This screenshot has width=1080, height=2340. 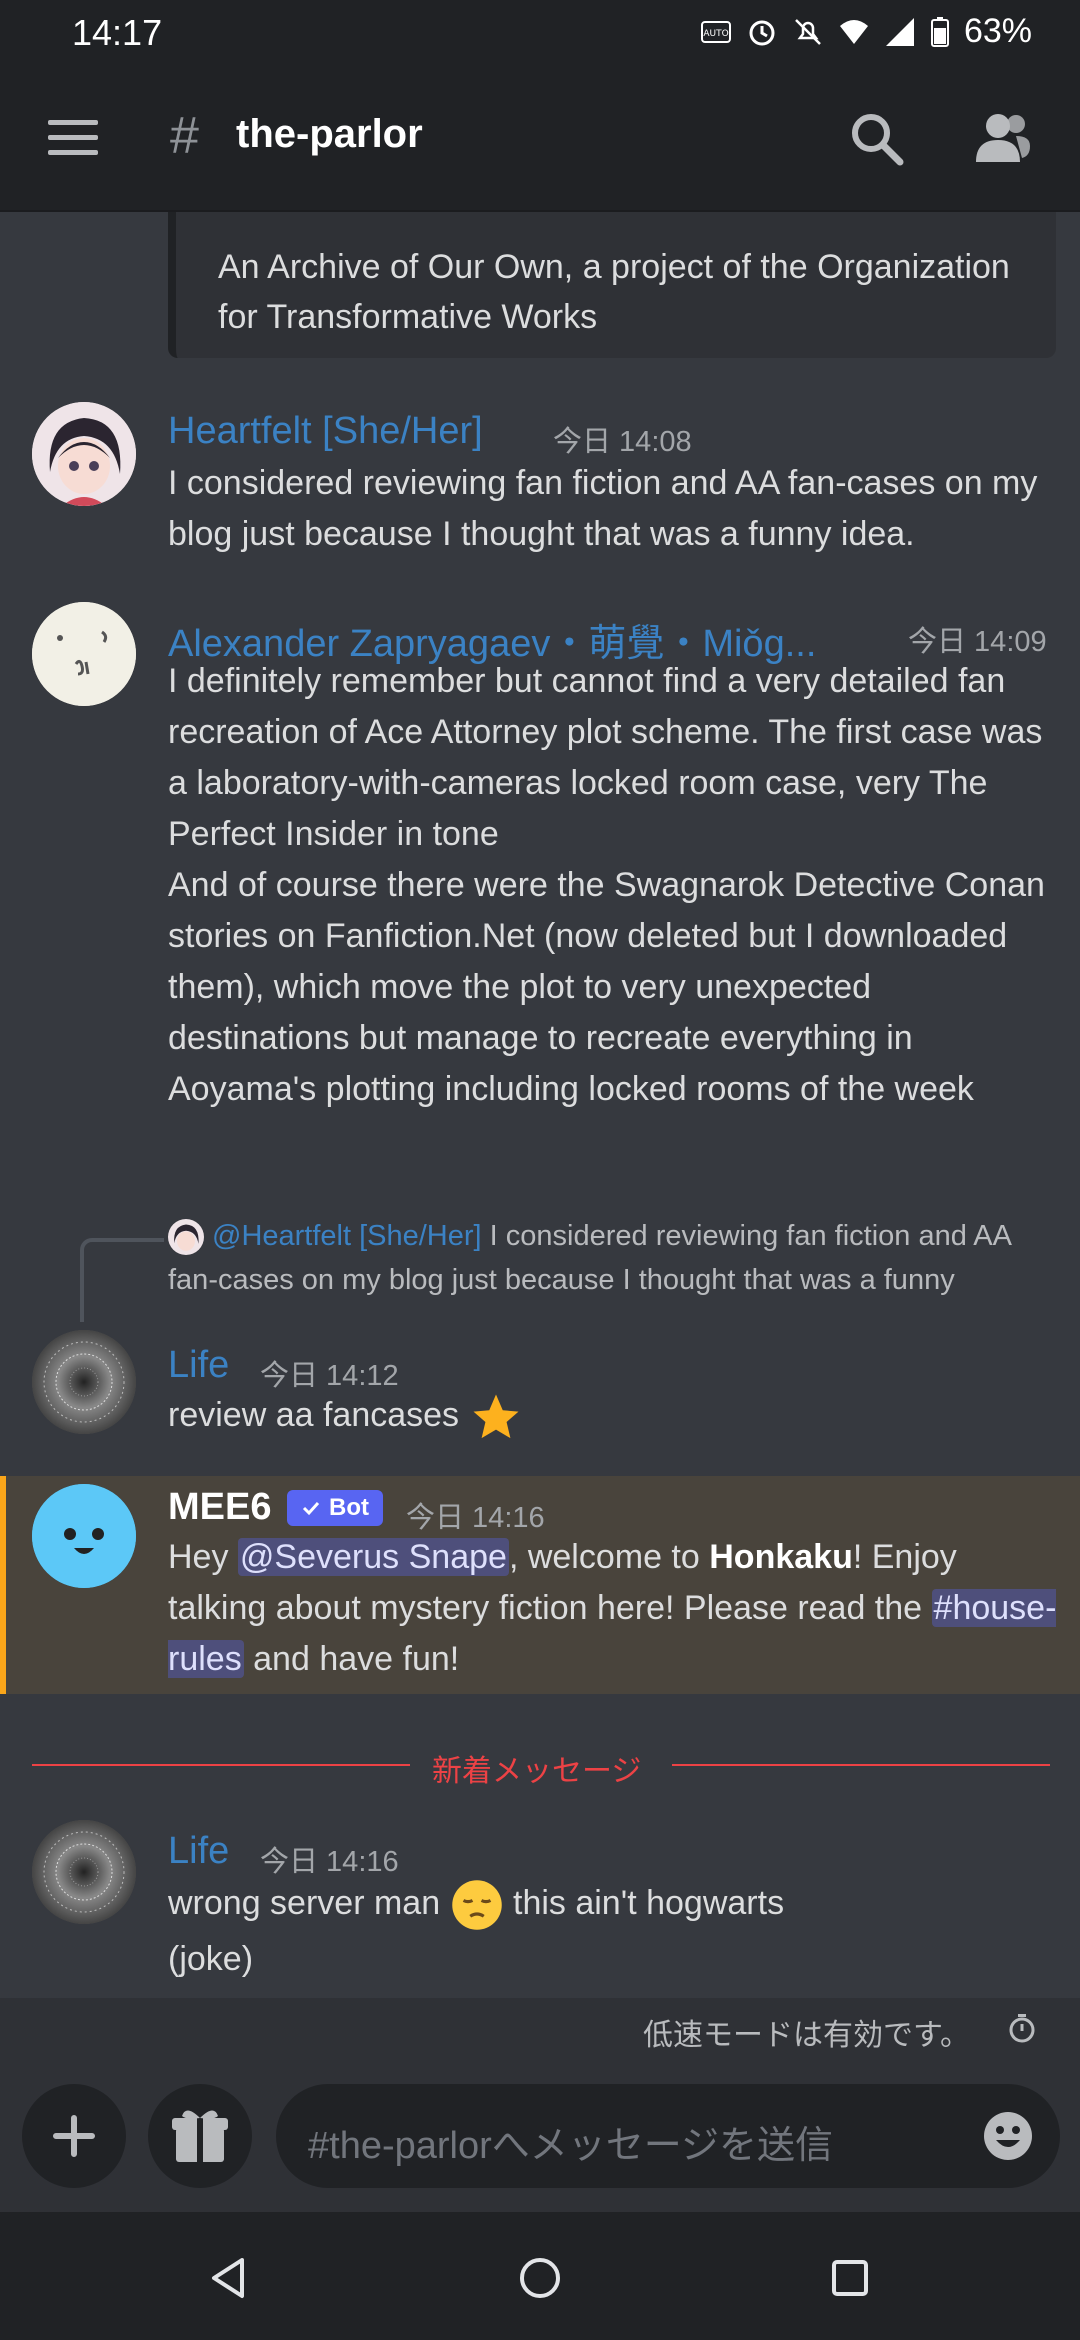 I want to click on message-composer: #the-parlorへメッセージを送信, so click(x=540, y=2136).